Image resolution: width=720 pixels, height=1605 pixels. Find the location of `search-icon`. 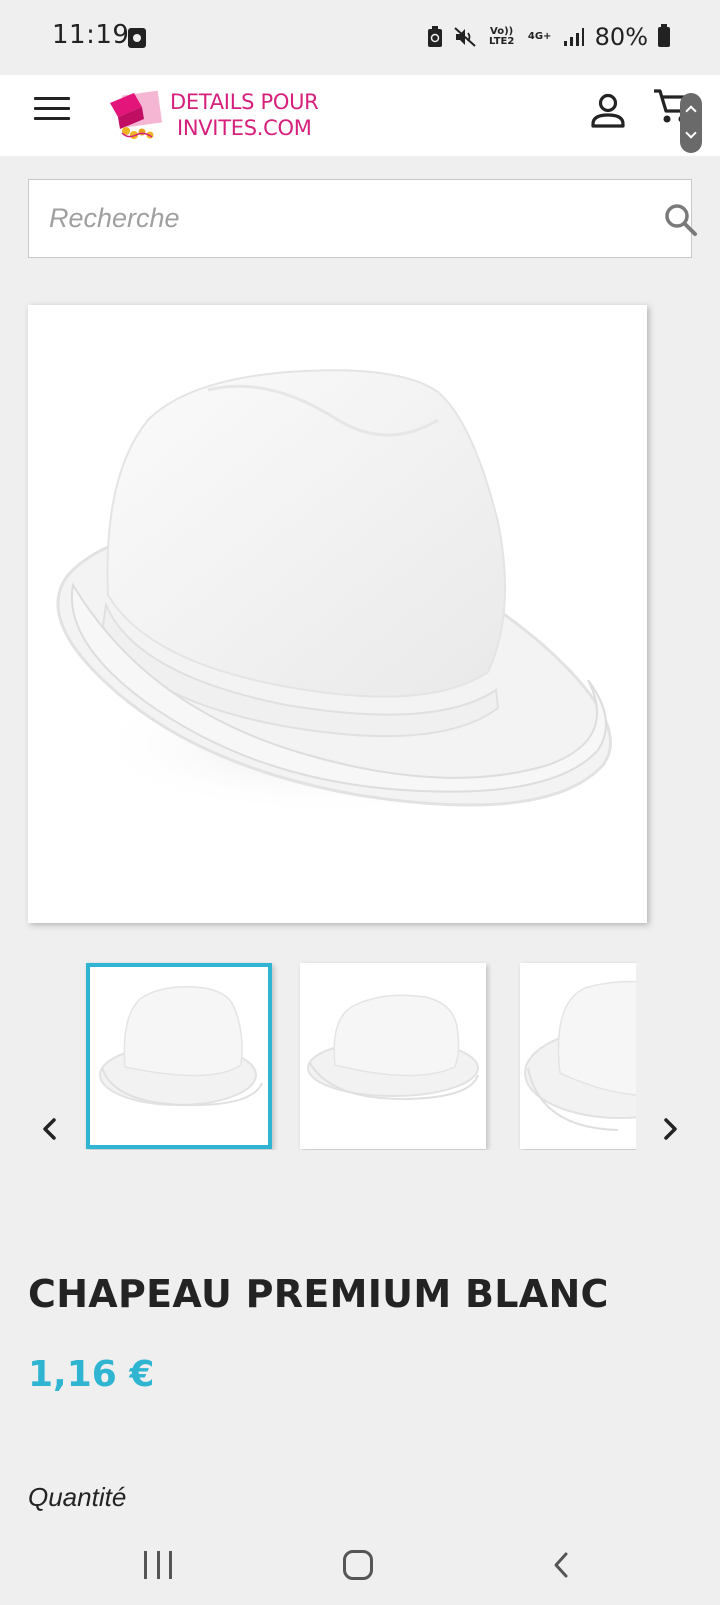

search-icon is located at coordinates (681, 220).